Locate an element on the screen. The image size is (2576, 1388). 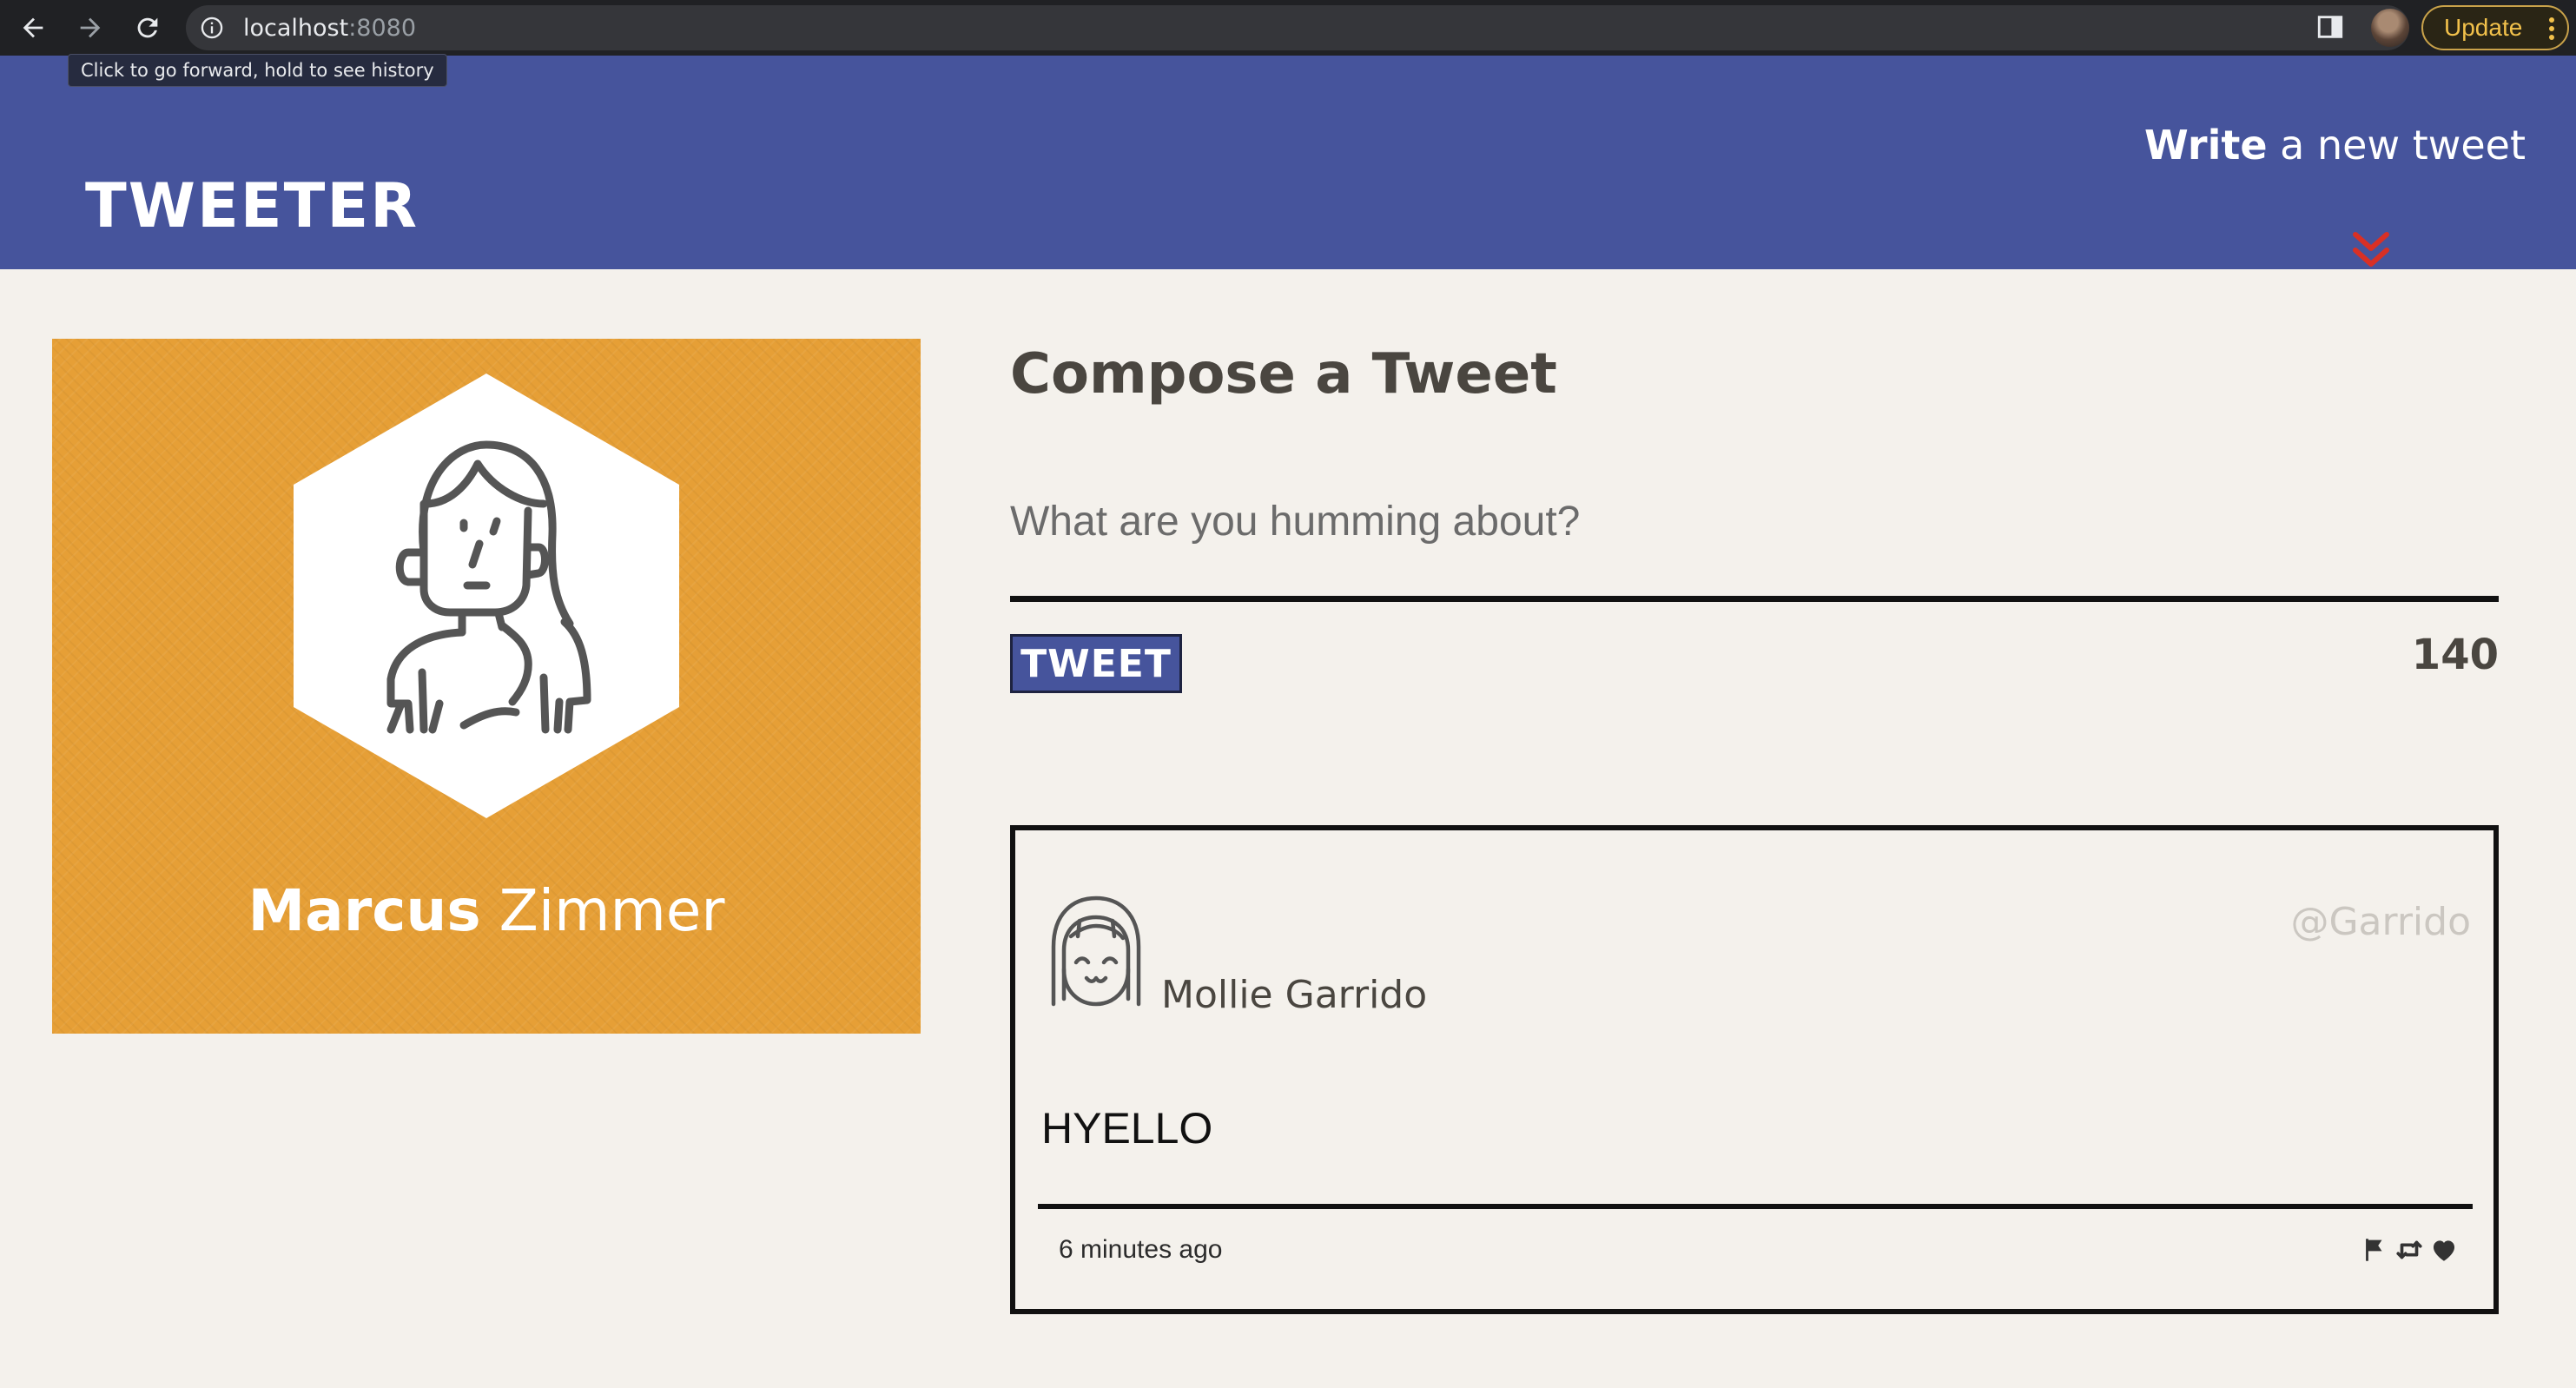
update-button: Update is located at coordinates (2495, 28).